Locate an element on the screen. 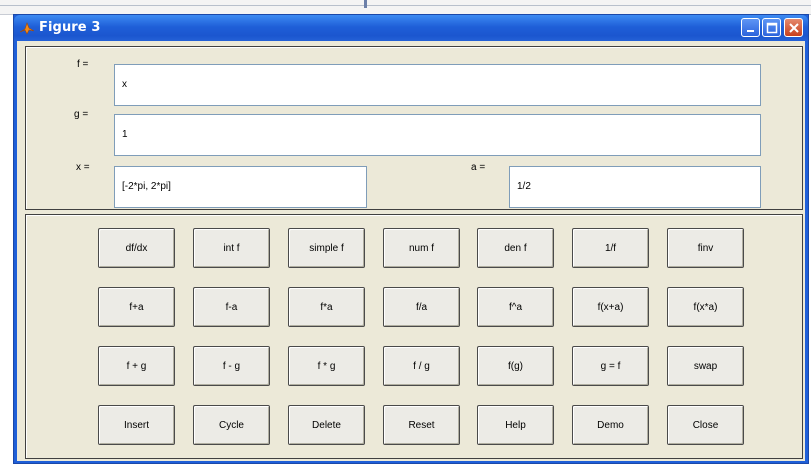  desktop-marker is located at coordinates (365, 4).